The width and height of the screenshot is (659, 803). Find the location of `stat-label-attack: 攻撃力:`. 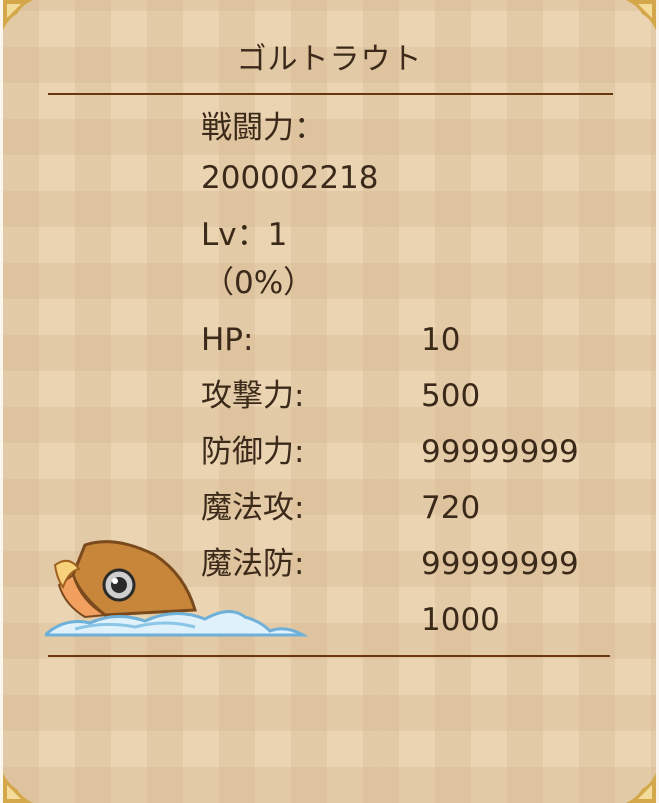

stat-label-attack: 攻撃力: is located at coordinates (253, 396).